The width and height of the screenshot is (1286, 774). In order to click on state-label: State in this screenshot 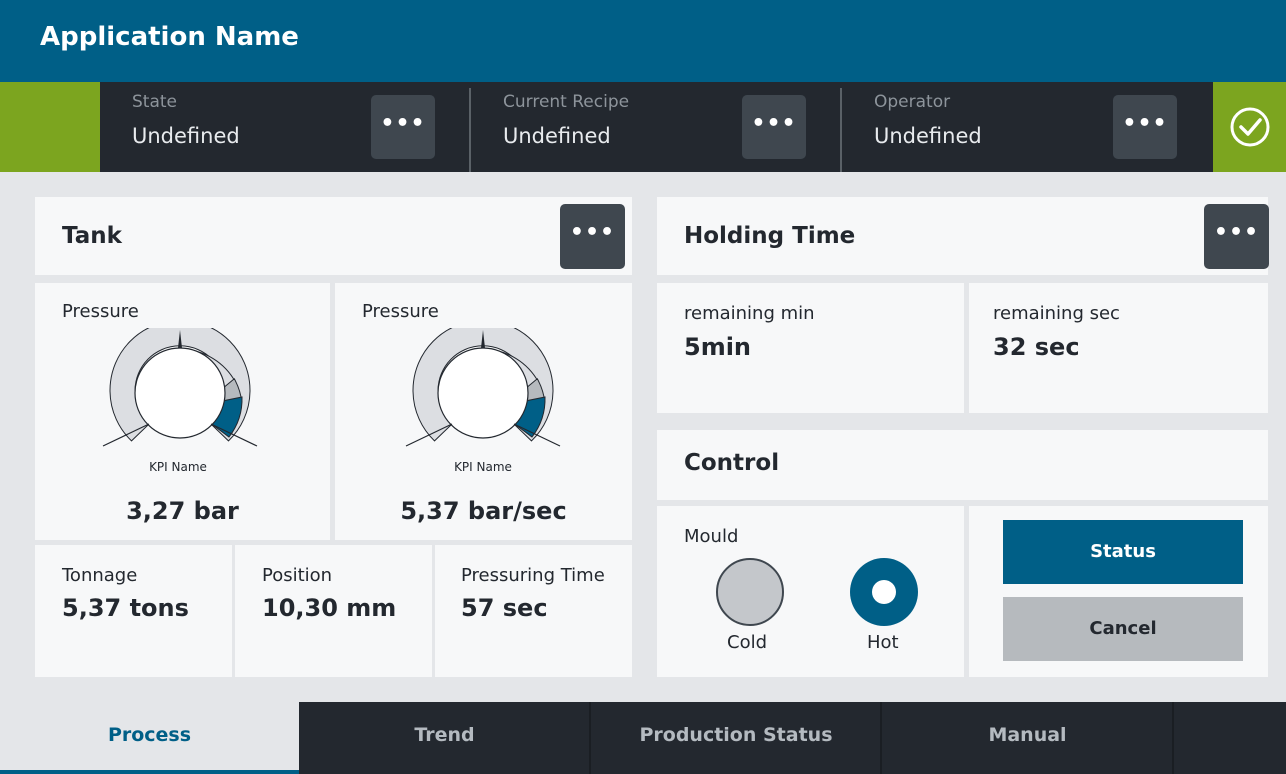, I will do `click(154, 102)`.